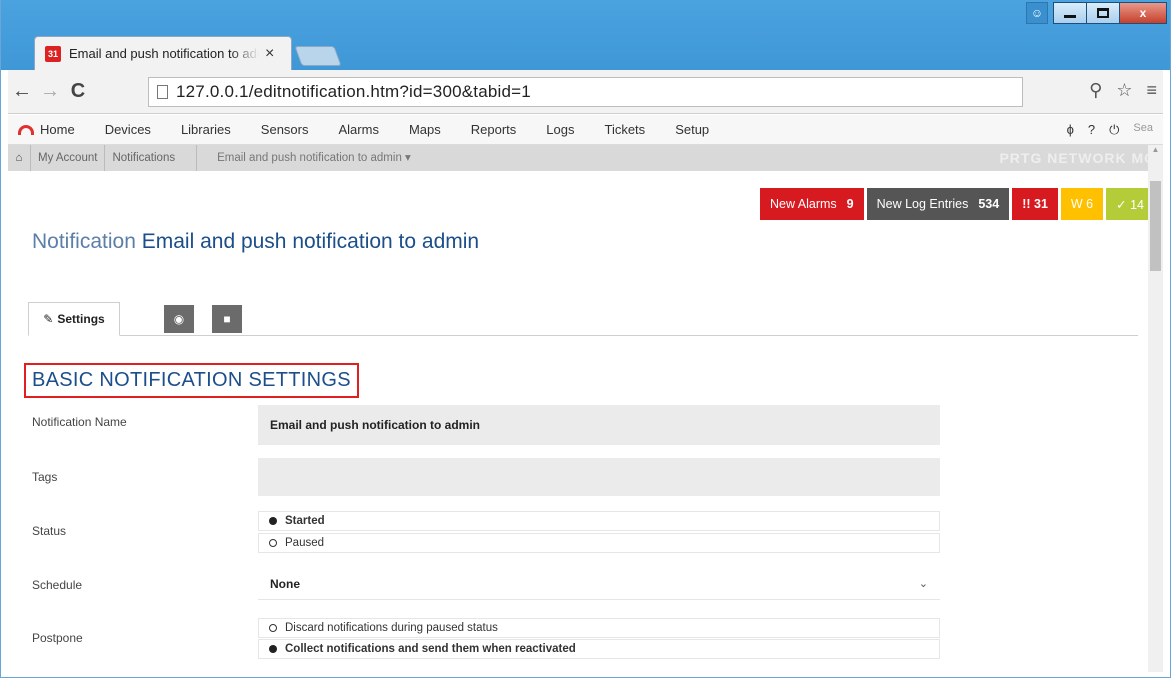  Describe the element at coordinates (79, 422) in the screenshot. I see `notification-name-label: Notification Name` at that location.